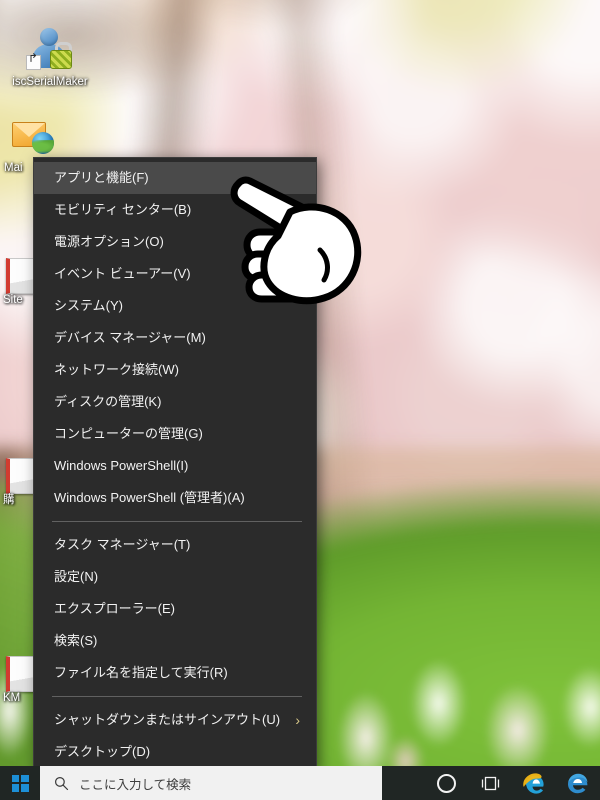  What do you see at coordinates (76, 640) in the screenshot?
I see `menu-item-label: 検索(S)` at bounding box center [76, 640].